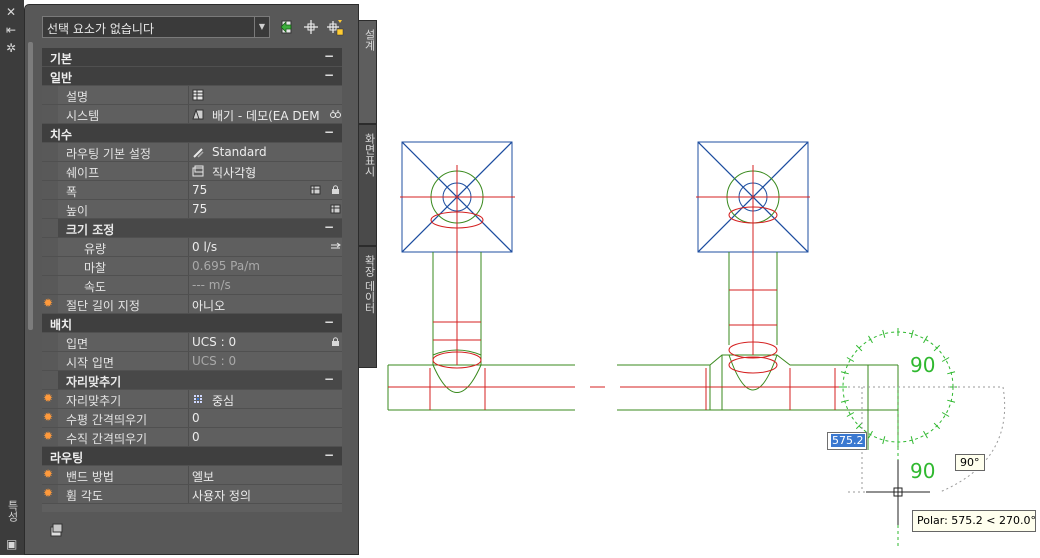  I want to click on calc-icon, so click(335, 246).